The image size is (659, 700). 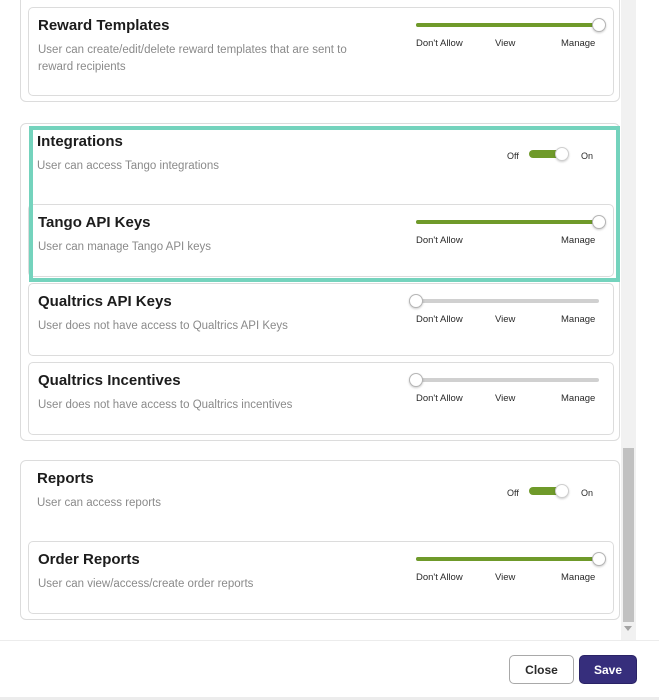 What do you see at coordinates (507, 386) in the screenshot?
I see `qualtrics-incentives-slider: Don't Allow View Manage` at bounding box center [507, 386].